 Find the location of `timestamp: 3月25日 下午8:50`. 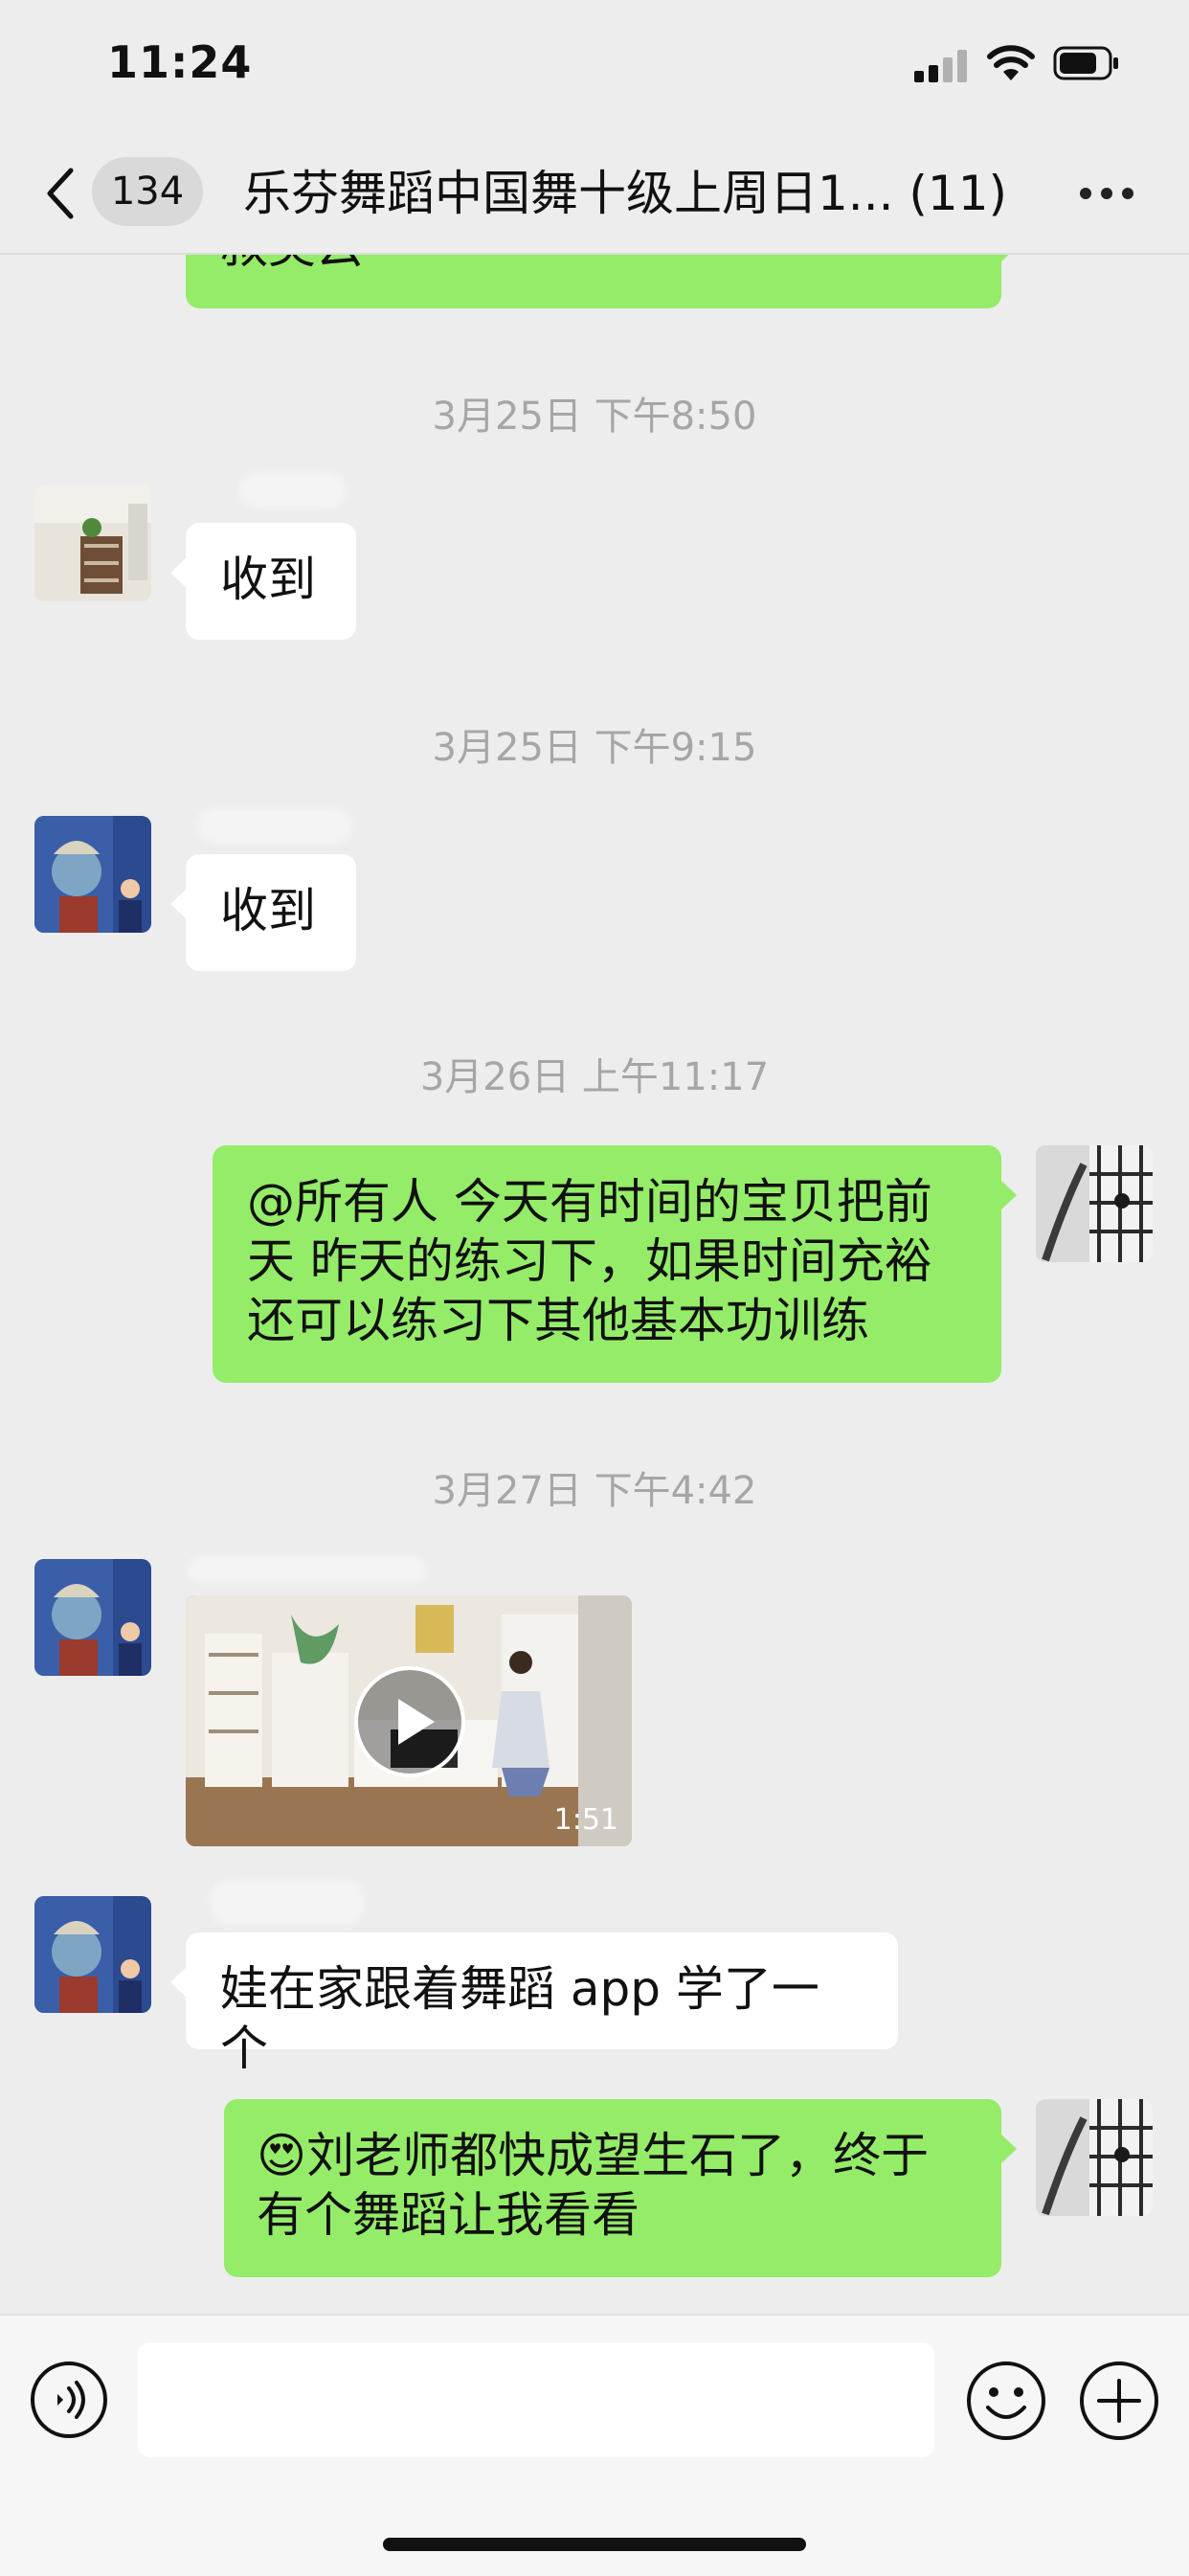

timestamp: 3月25日 下午8:50 is located at coordinates (594, 417).